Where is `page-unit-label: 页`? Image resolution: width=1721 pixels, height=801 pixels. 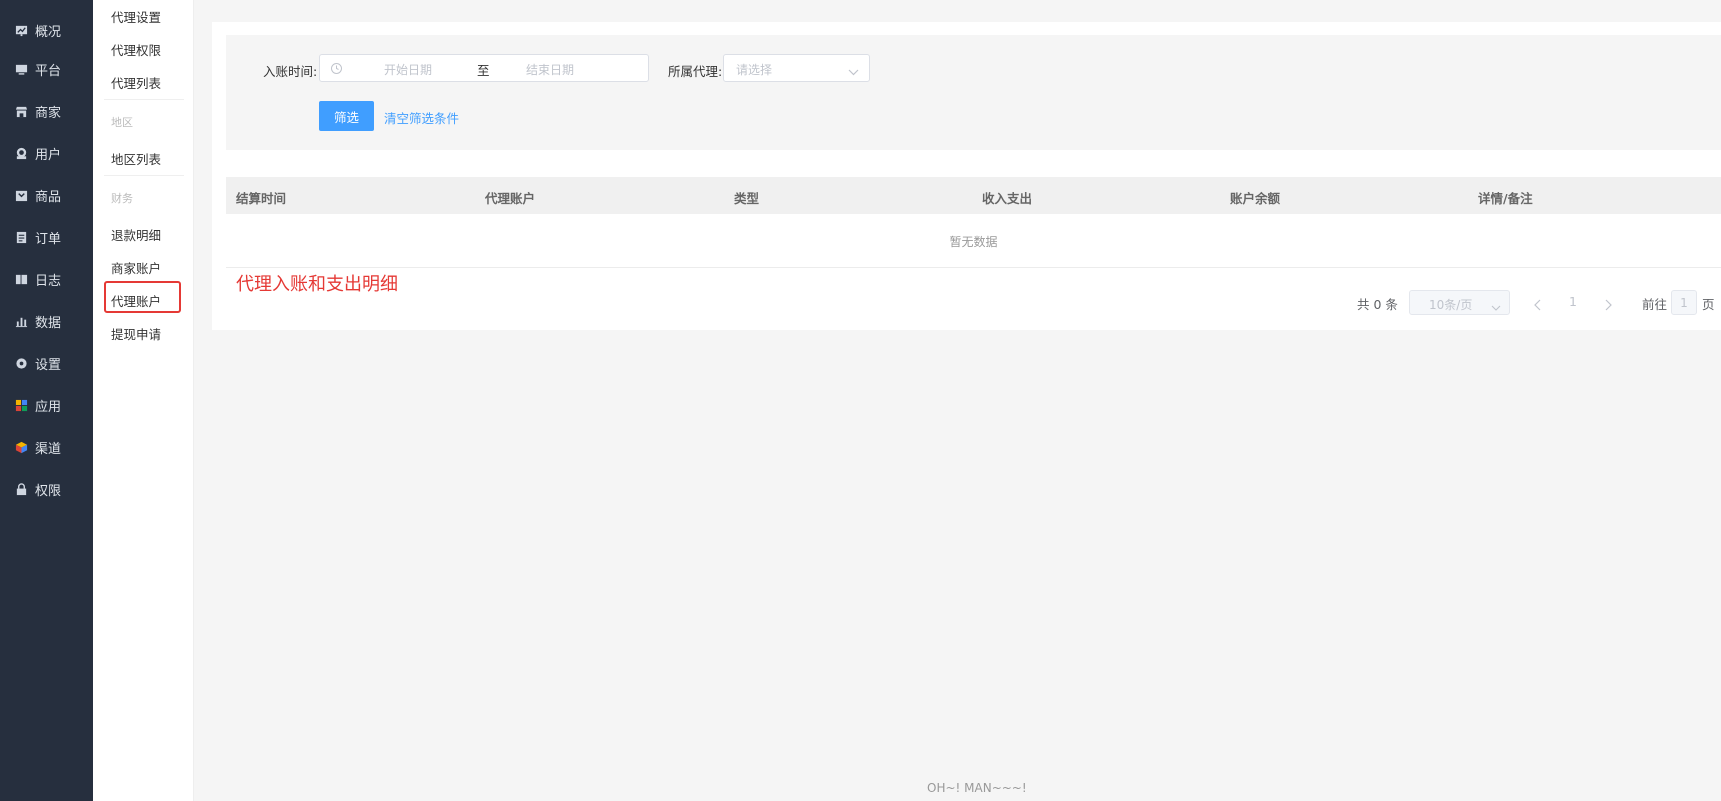
page-unit-label: 页 is located at coordinates (1708, 304).